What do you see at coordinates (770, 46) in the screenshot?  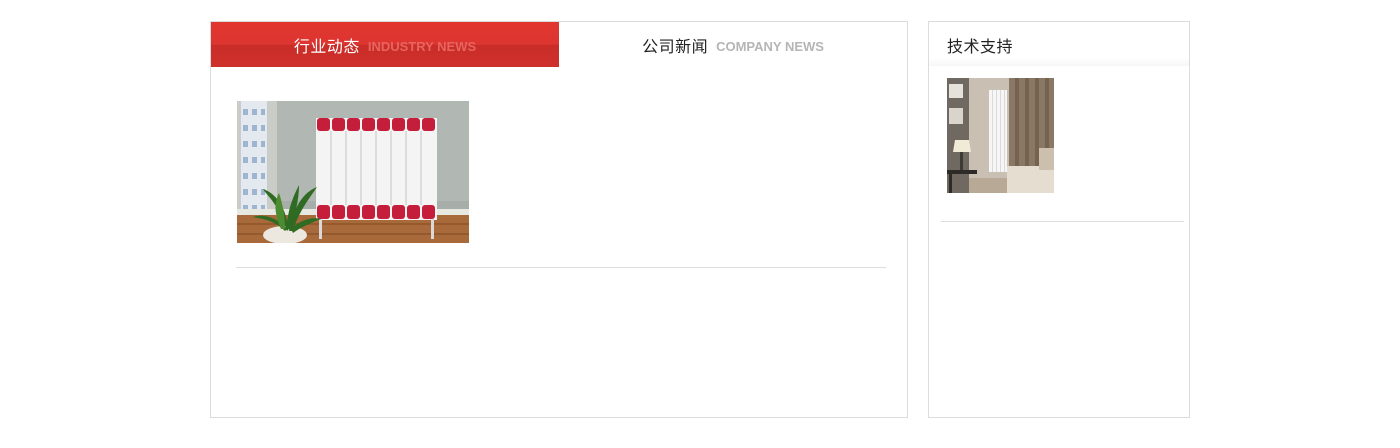 I see `tab-company-news-sublabel: COMPANY NEWS` at bounding box center [770, 46].